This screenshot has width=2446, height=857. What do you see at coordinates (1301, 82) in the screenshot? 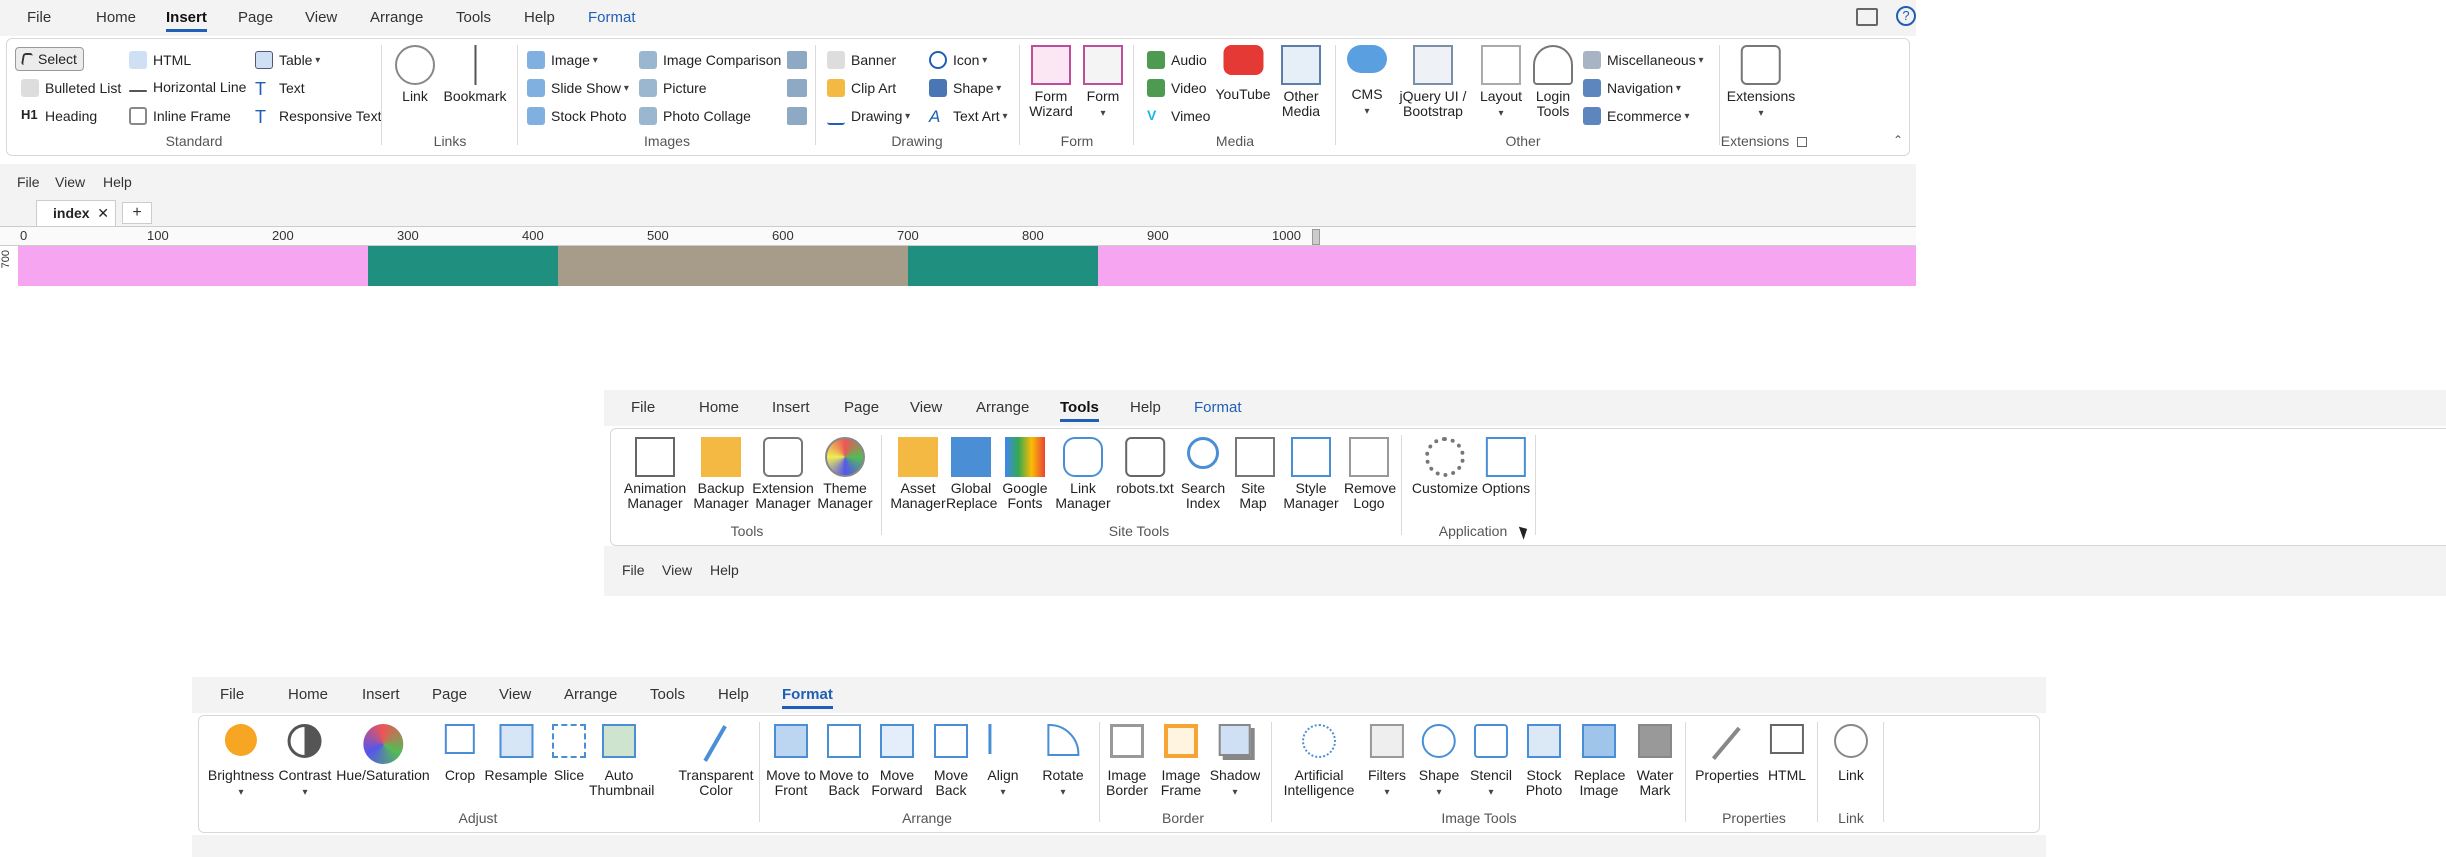
I see `other-media-button: Other Media` at bounding box center [1301, 82].